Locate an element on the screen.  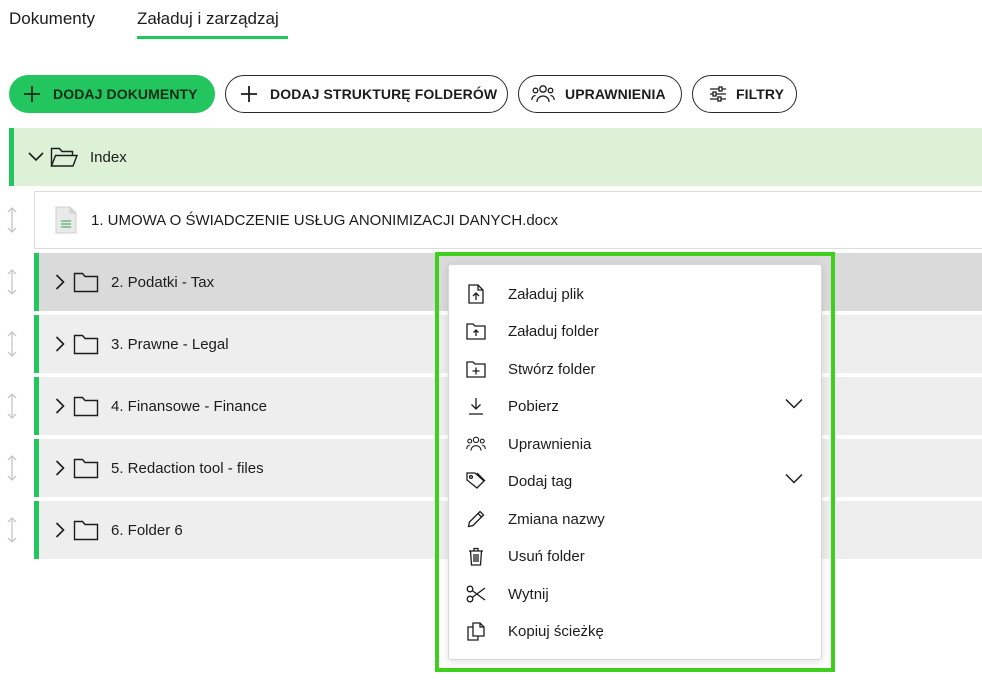
menu-item-add-tag: Dodaj tag is located at coordinates (635, 481).